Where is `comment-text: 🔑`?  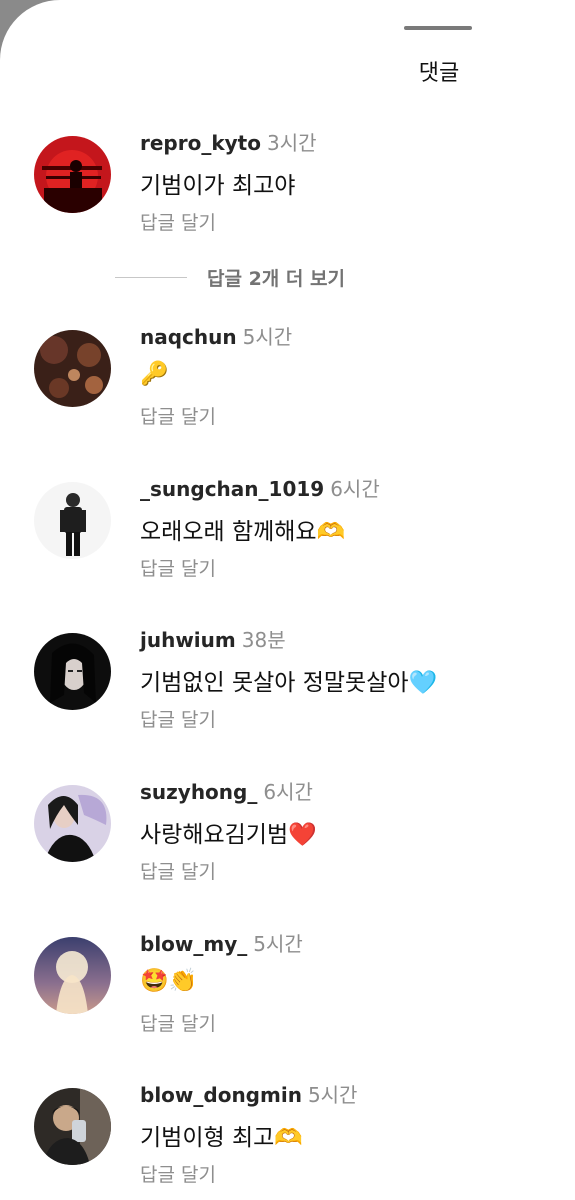
comment-text: 🔑 is located at coordinates (154, 374).